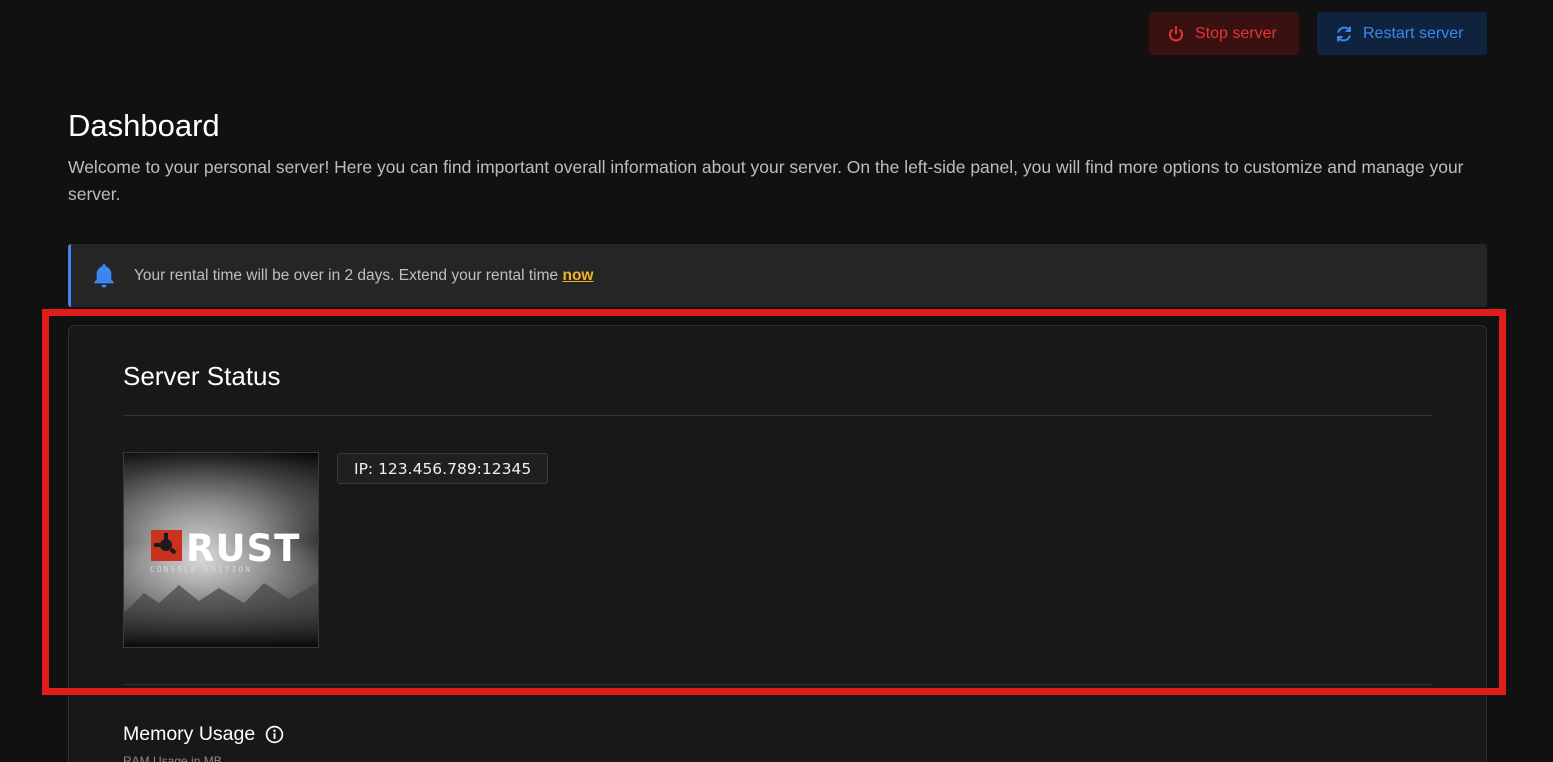  Describe the element at coordinates (1344, 33) in the screenshot. I see `refresh-icon` at that location.